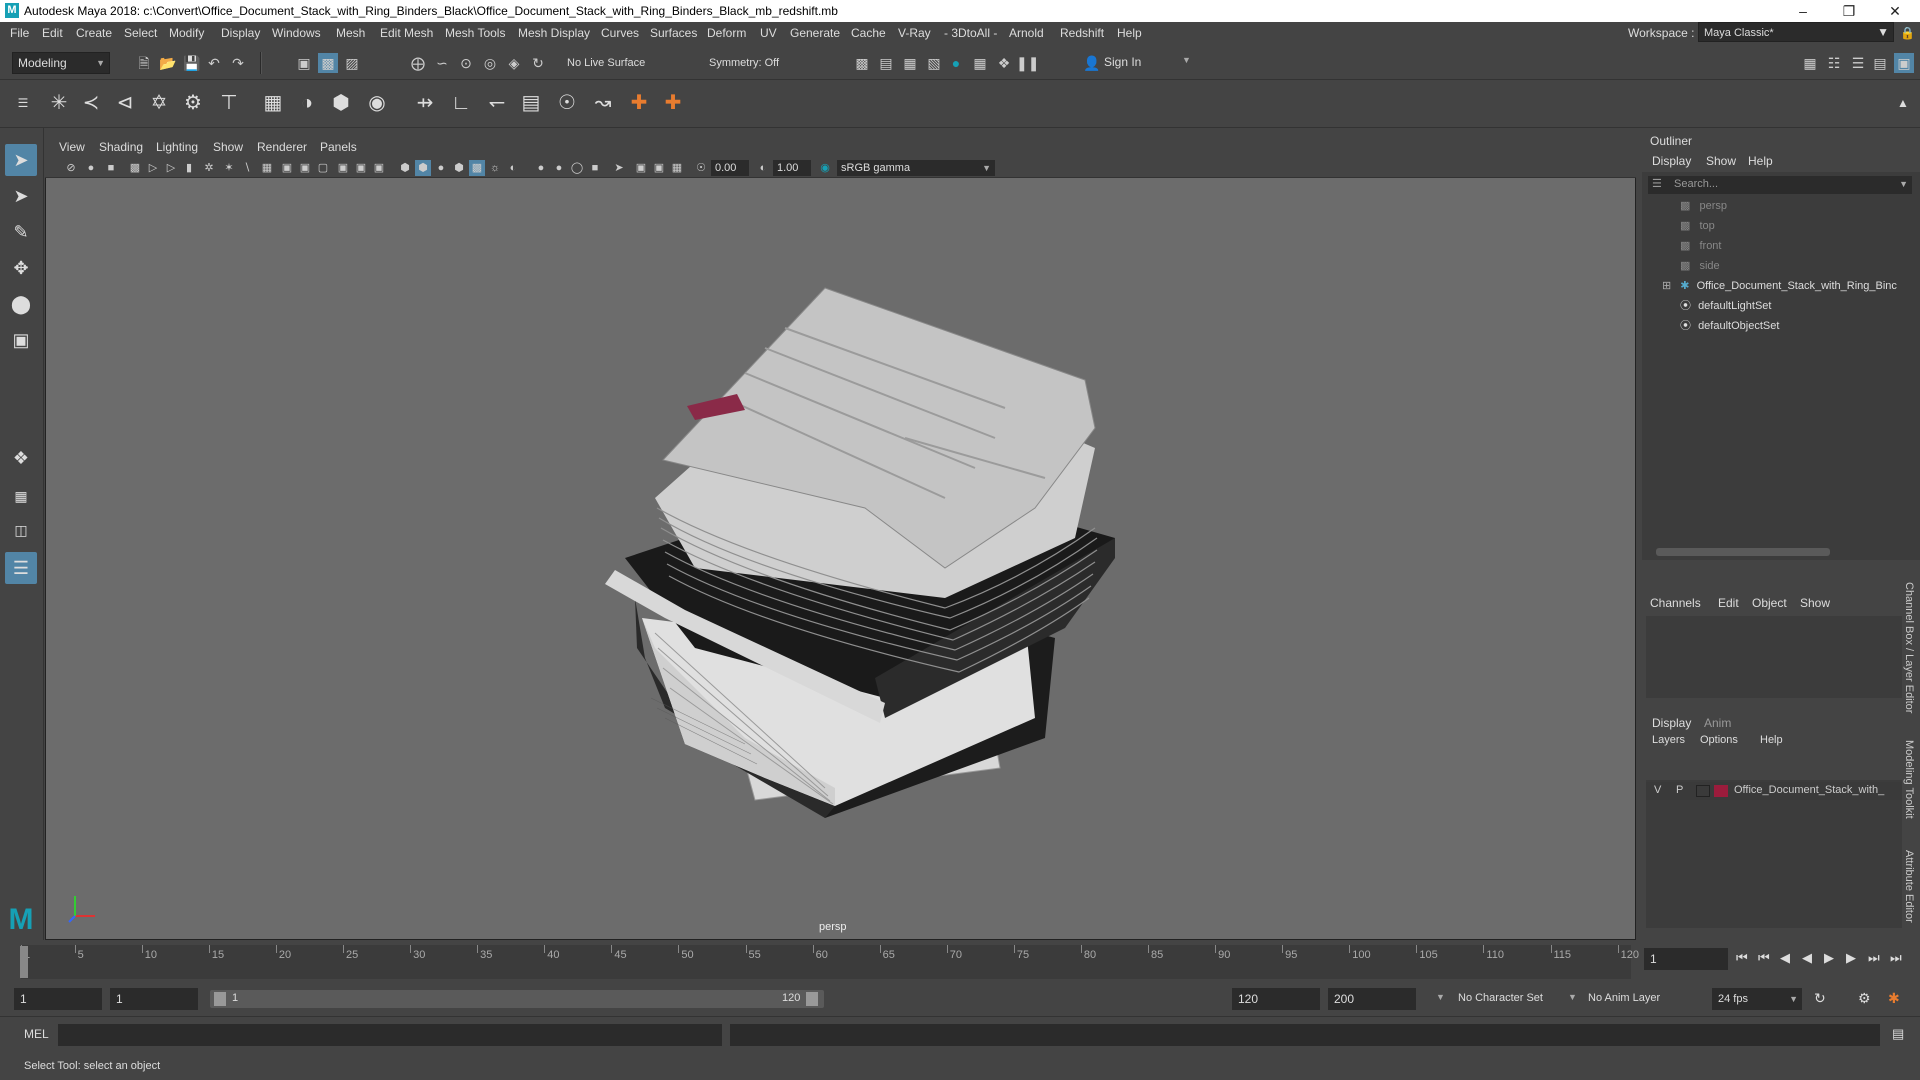 The height and width of the screenshot is (1080, 1920). What do you see at coordinates (19, 33) in the screenshot?
I see `menu-file: File` at bounding box center [19, 33].